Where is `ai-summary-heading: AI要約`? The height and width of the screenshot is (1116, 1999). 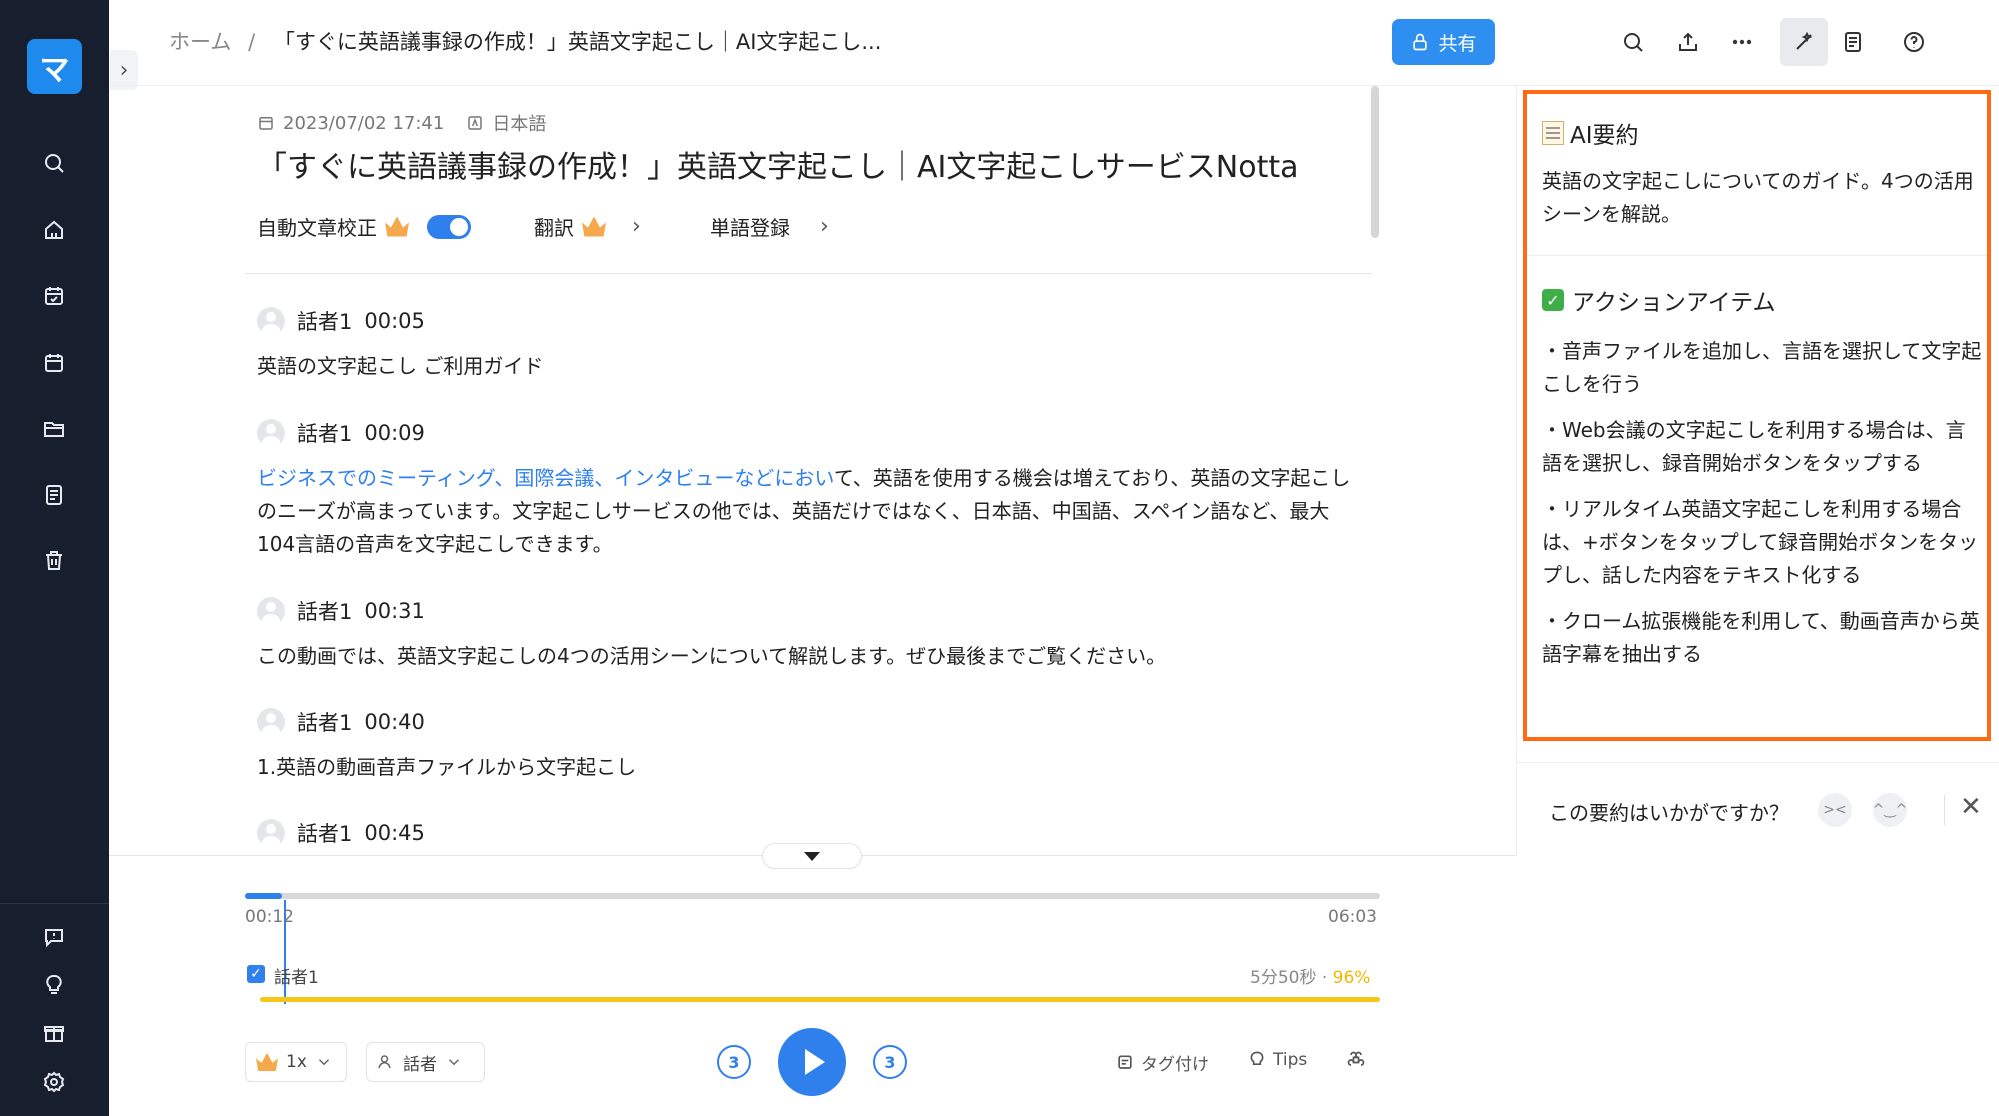
ai-summary-heading: AI要約 is located at coordinates (1590, 133).